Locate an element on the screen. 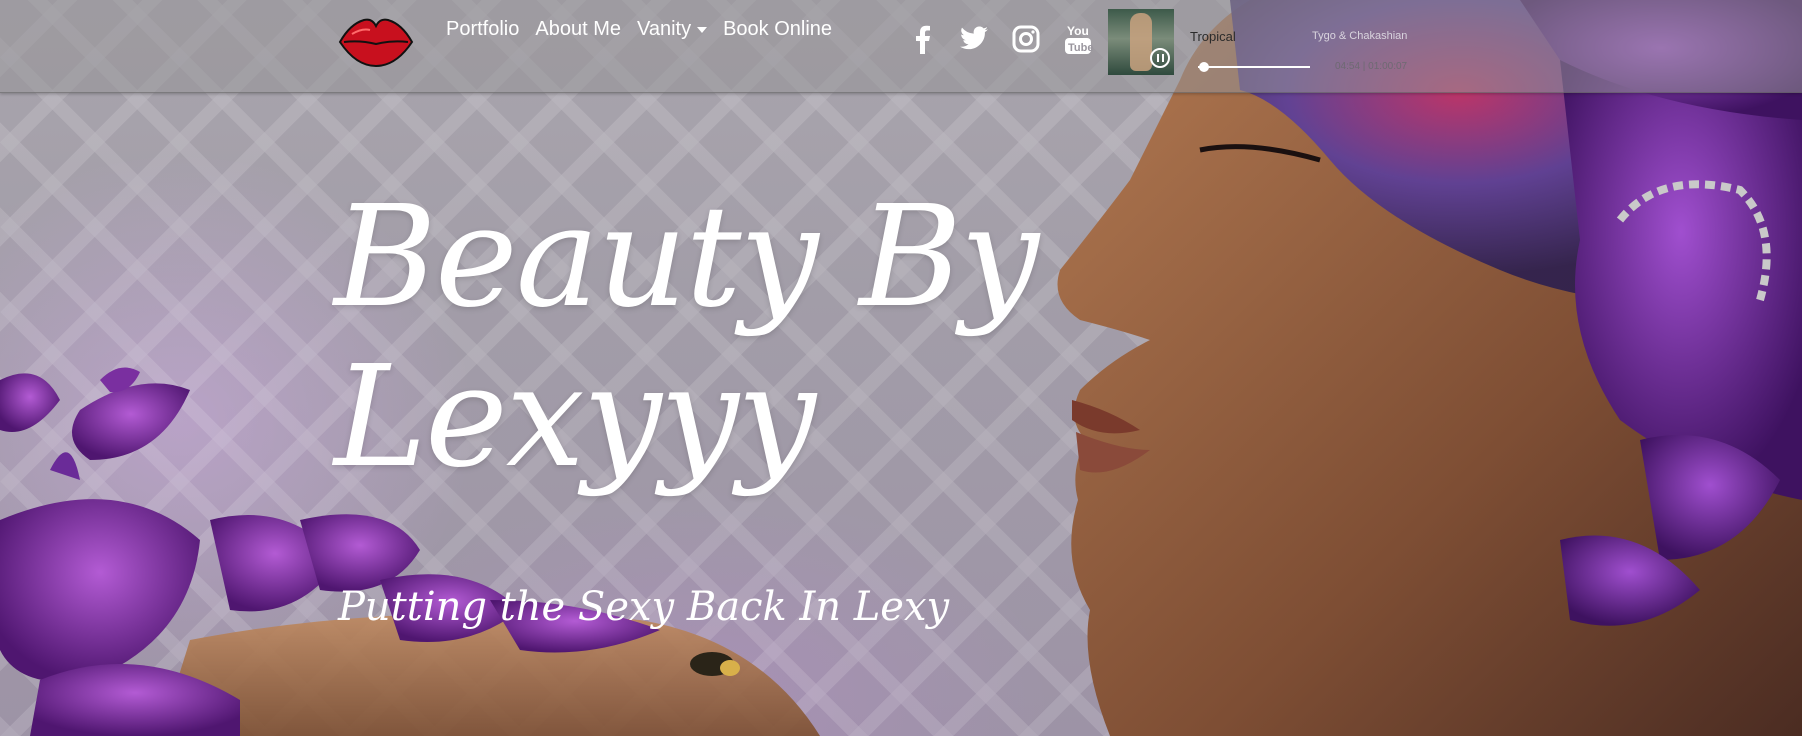 The width and height of the screenshot is (1802, 736). nav-vanity-dropdown: Vanity is located at coordinates (672, 29).